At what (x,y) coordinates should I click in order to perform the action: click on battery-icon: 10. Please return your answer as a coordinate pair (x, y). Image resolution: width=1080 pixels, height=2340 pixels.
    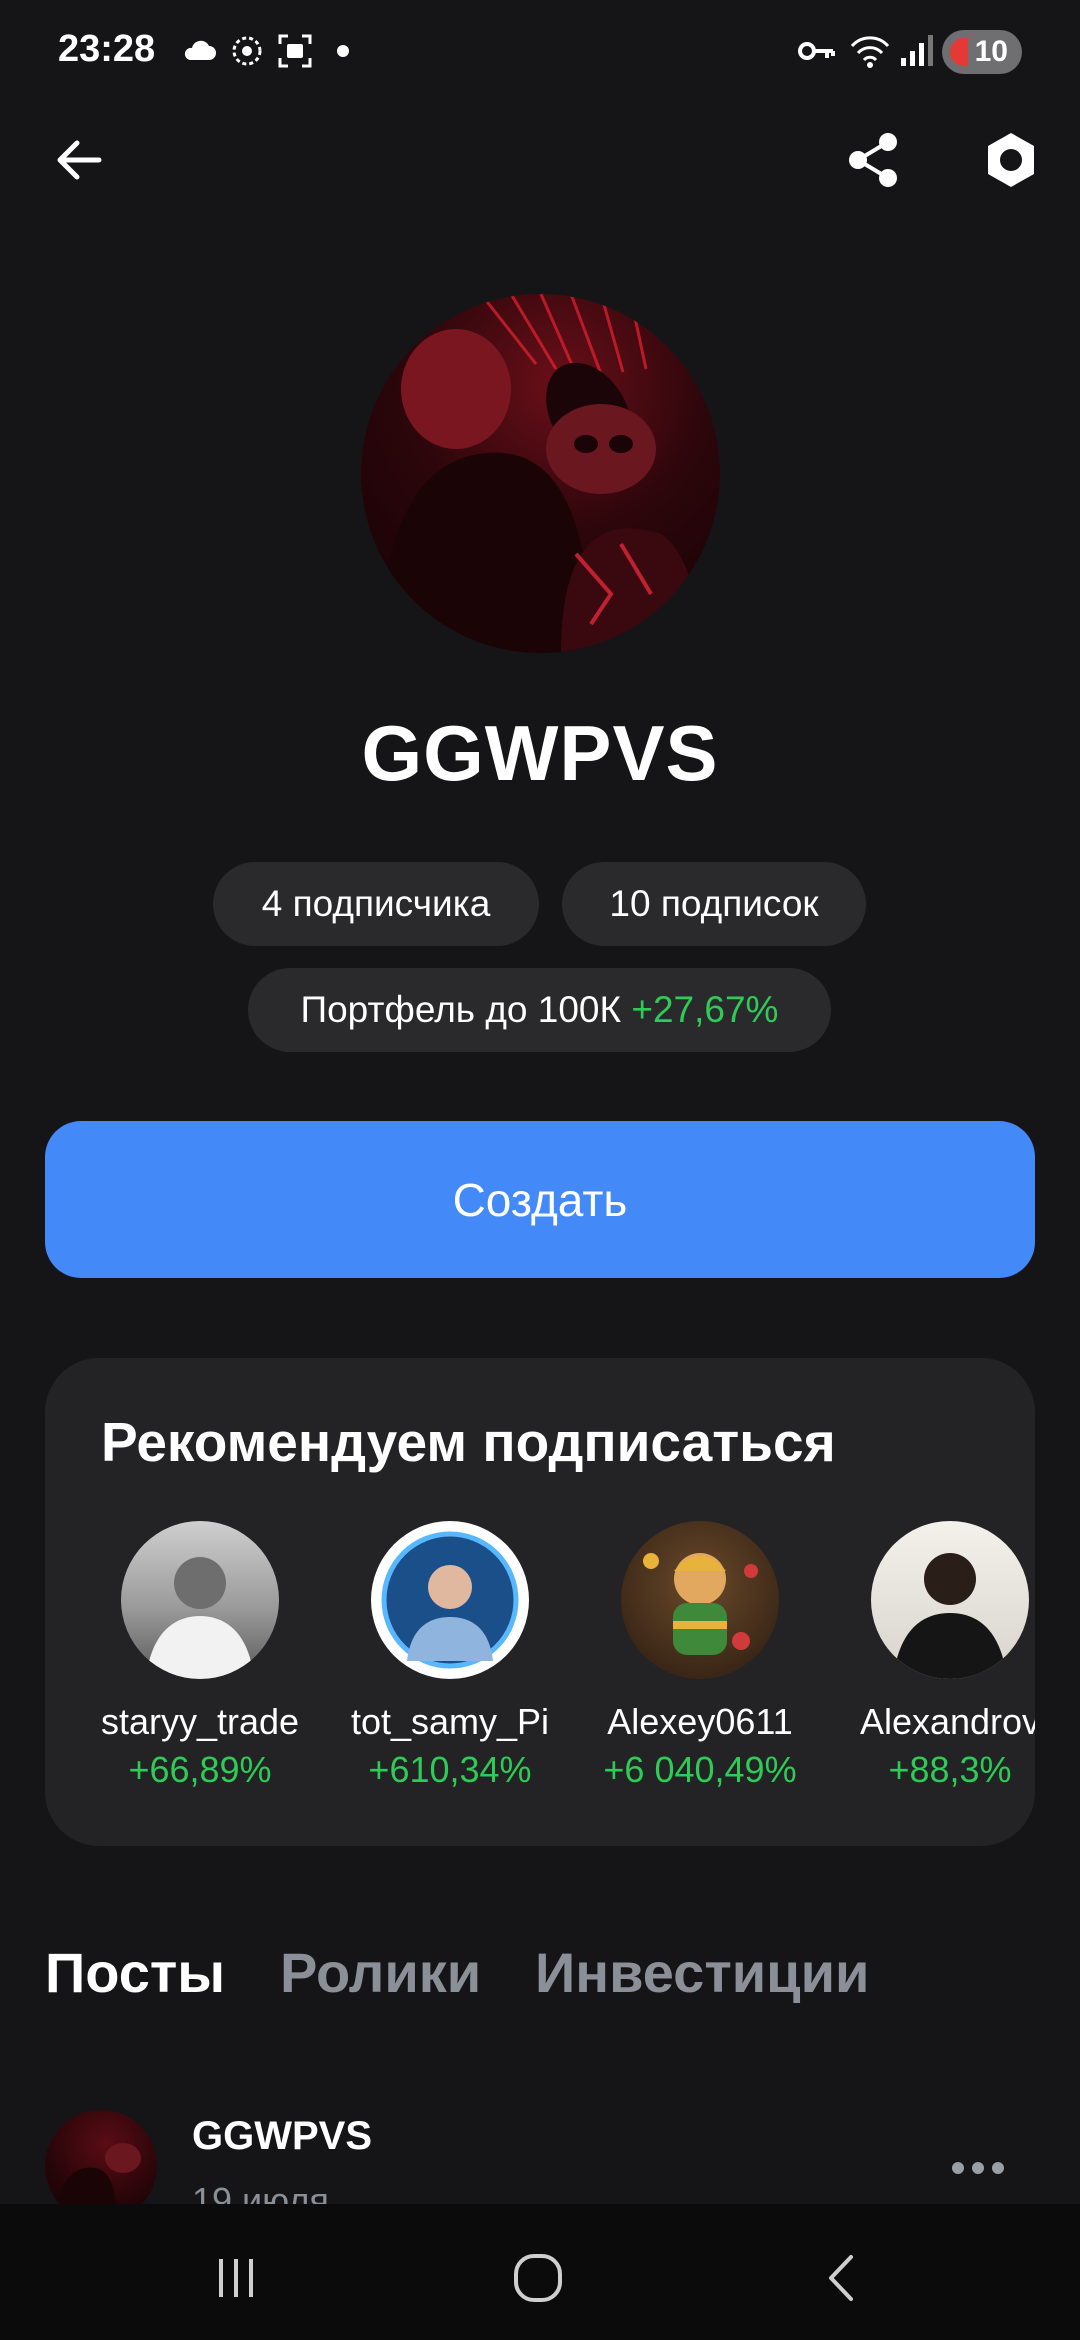
    Looking at the image, I should click on (982, 52).